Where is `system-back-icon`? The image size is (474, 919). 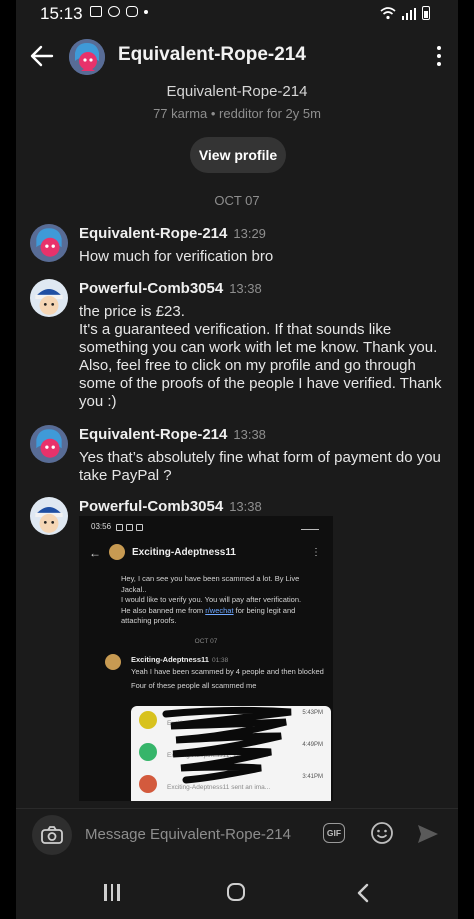 system-back-icon is located at coordinates (364, 893).